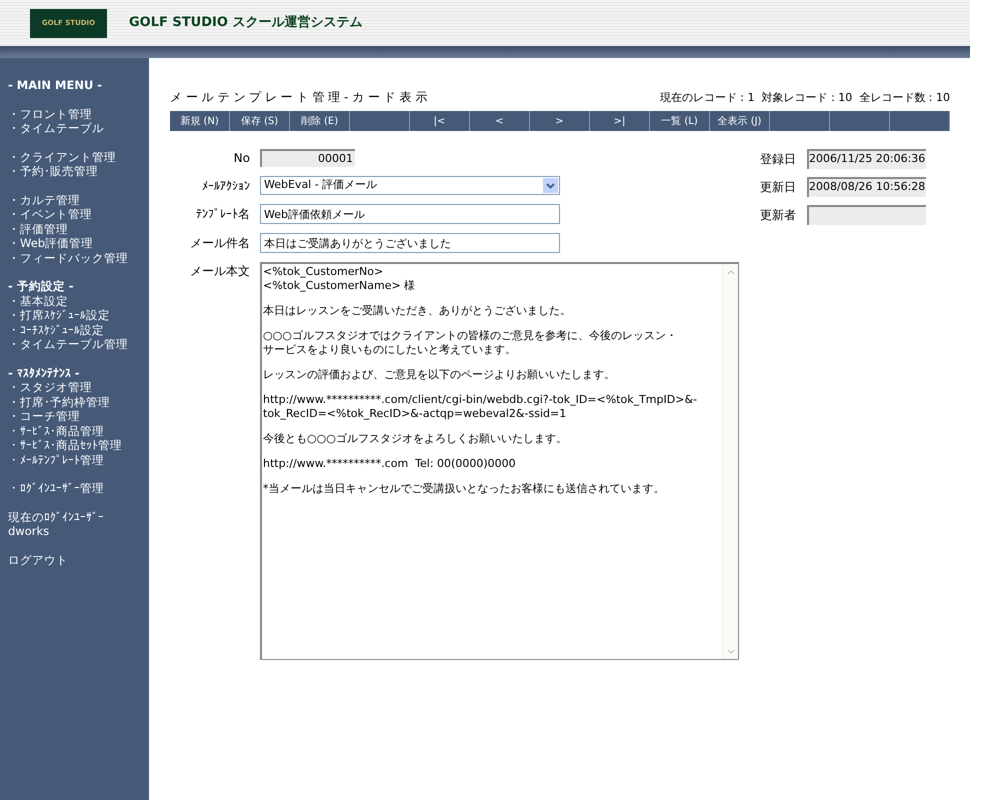  Describe the element at coordinates (245, 23) in the screenshot. I see `app-title: GOLF STUDIO スクール運営システム` at that location.